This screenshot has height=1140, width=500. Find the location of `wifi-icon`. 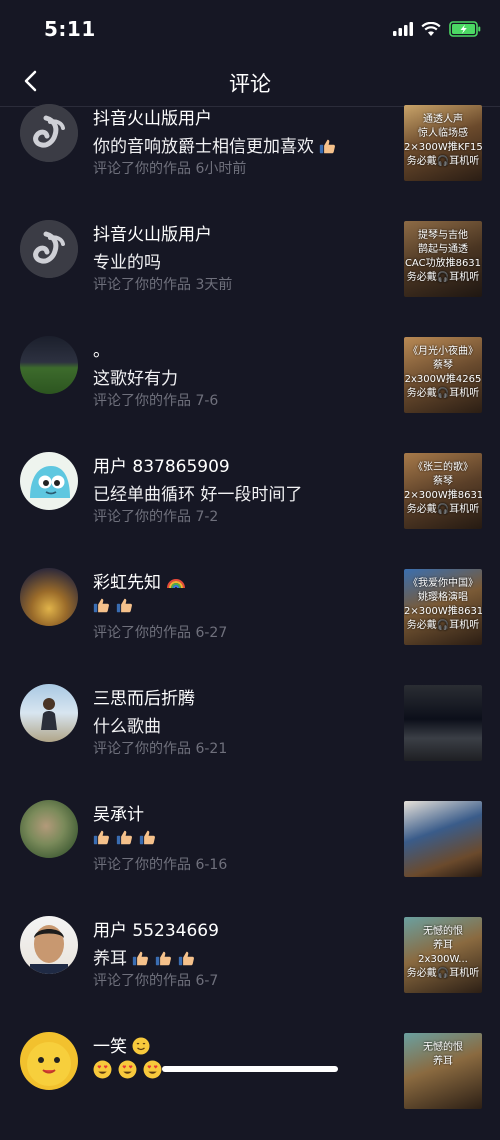

wifi-icon is located at coordinates (431, 29).